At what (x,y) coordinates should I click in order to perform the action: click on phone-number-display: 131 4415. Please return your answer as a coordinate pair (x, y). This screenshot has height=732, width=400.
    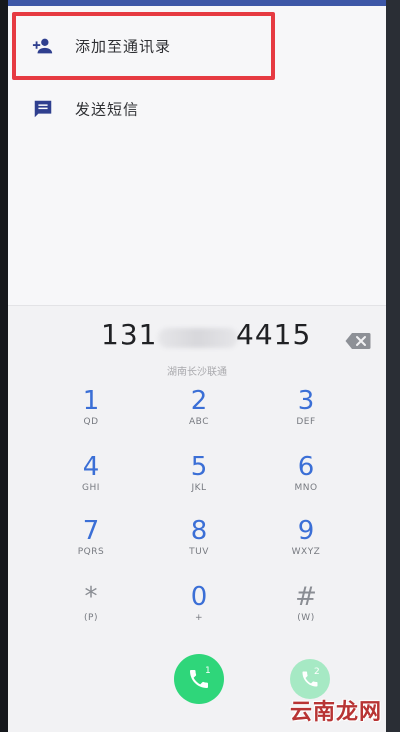
    Looking at the image, I should click on (197, 338).